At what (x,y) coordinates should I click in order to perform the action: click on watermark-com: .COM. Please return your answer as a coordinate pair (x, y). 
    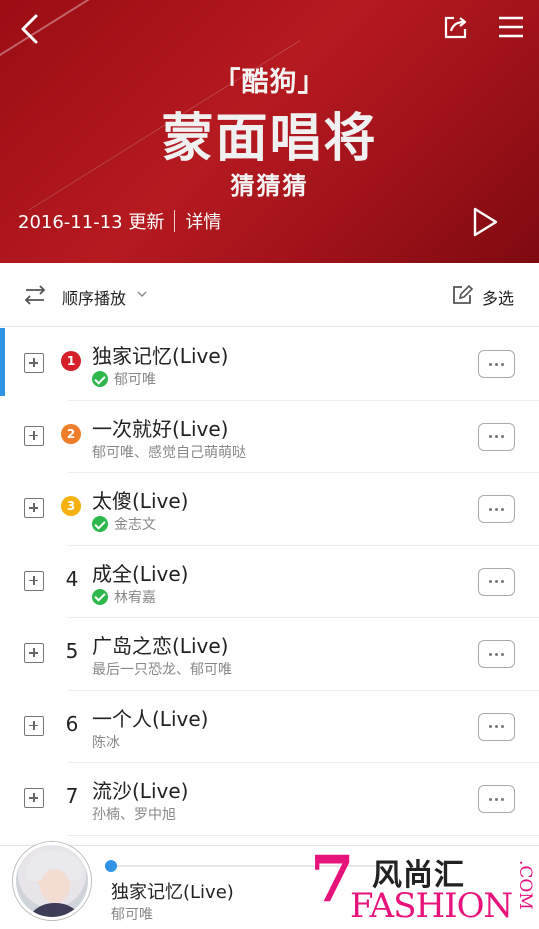
    Looking at the image, I should click on (525, 885).